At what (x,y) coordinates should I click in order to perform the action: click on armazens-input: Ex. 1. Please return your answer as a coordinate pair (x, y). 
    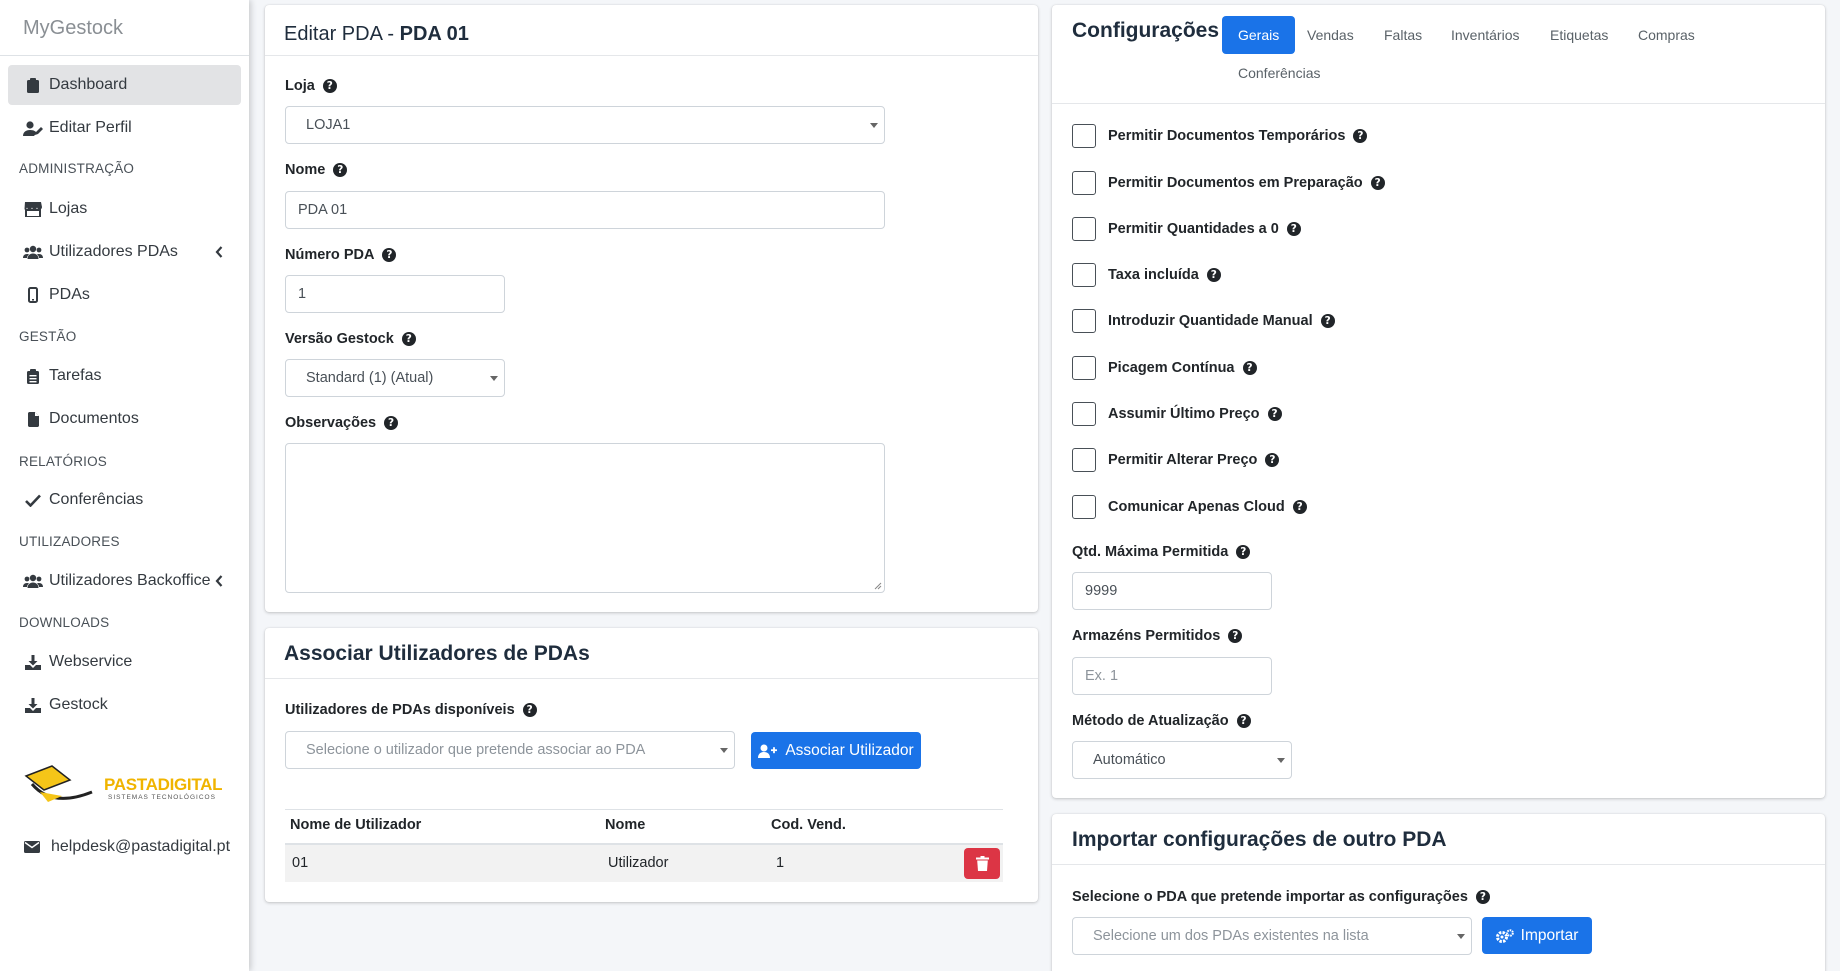
    Looking at the image, I should click on (1172, 676).